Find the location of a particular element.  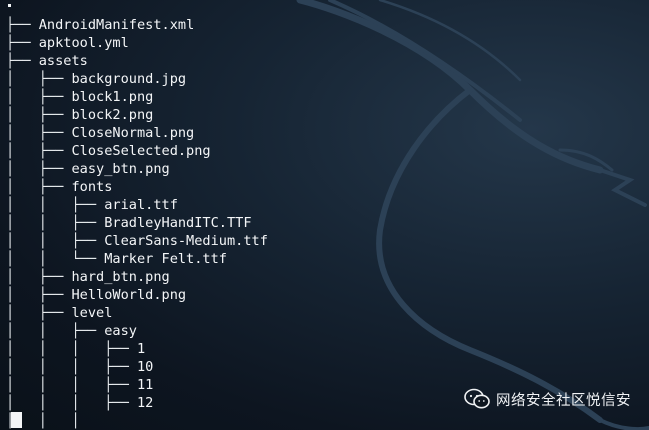

tree-line: │ │ ├── BradleyHandITC.TTF is located at coordinates (129, 223).